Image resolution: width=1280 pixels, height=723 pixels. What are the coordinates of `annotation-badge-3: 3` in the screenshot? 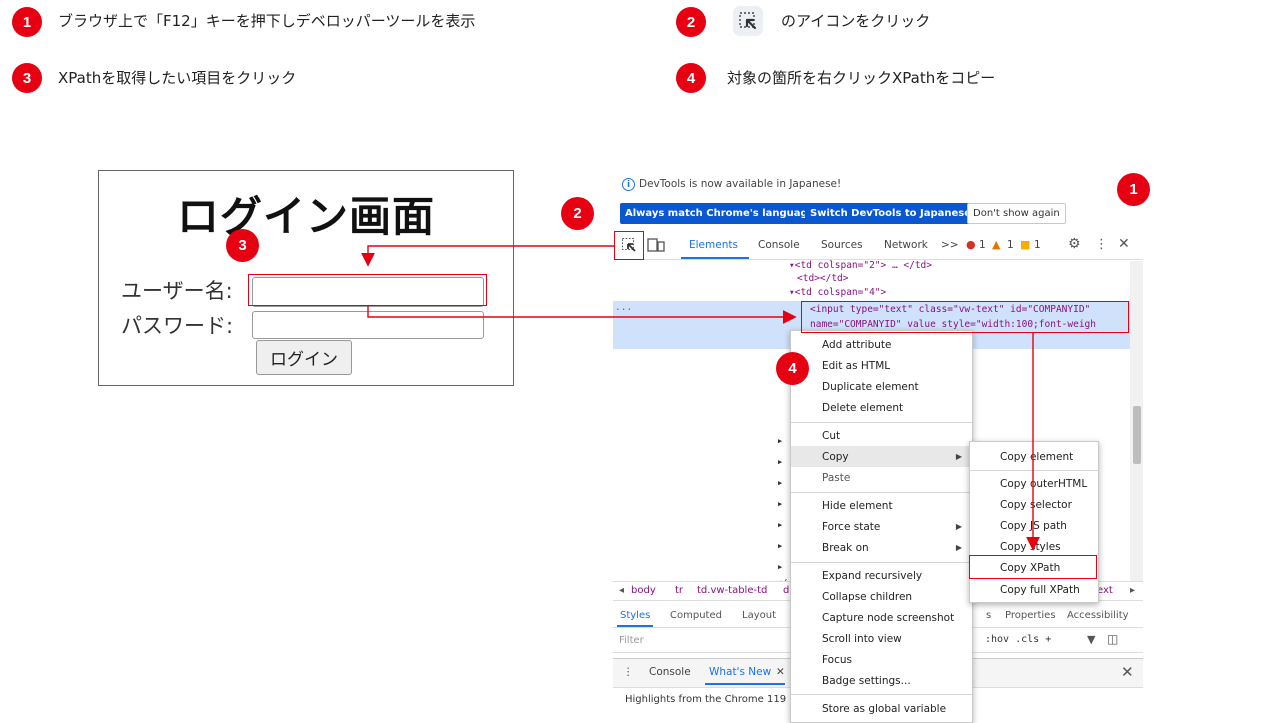 It's located at (242, 245).